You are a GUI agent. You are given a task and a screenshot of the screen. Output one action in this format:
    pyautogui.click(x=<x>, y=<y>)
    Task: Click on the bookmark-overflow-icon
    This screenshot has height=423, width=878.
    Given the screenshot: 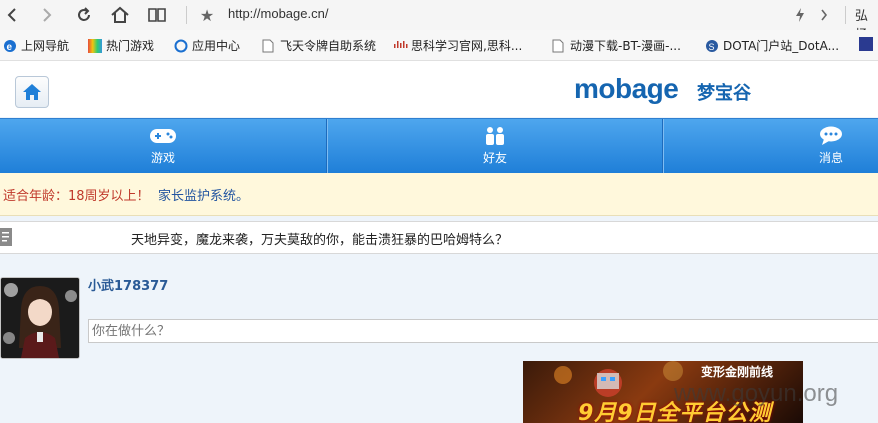 What is the action you would take?
    pyautogui.click(x=866, y=44)
    